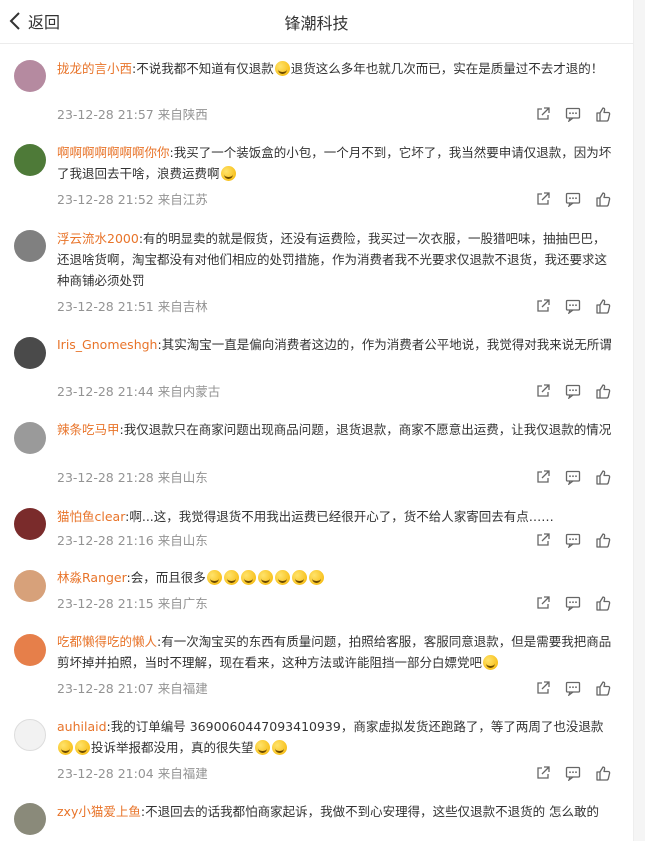 The image size is (645, 841). Describe the element at coordinates (386, 344) in the screenshot. I see `comment-body: 其实淘宝一直是偏向消费者这边的，作为消费者公平地说，我觉得对我来说无所谓` at that location.